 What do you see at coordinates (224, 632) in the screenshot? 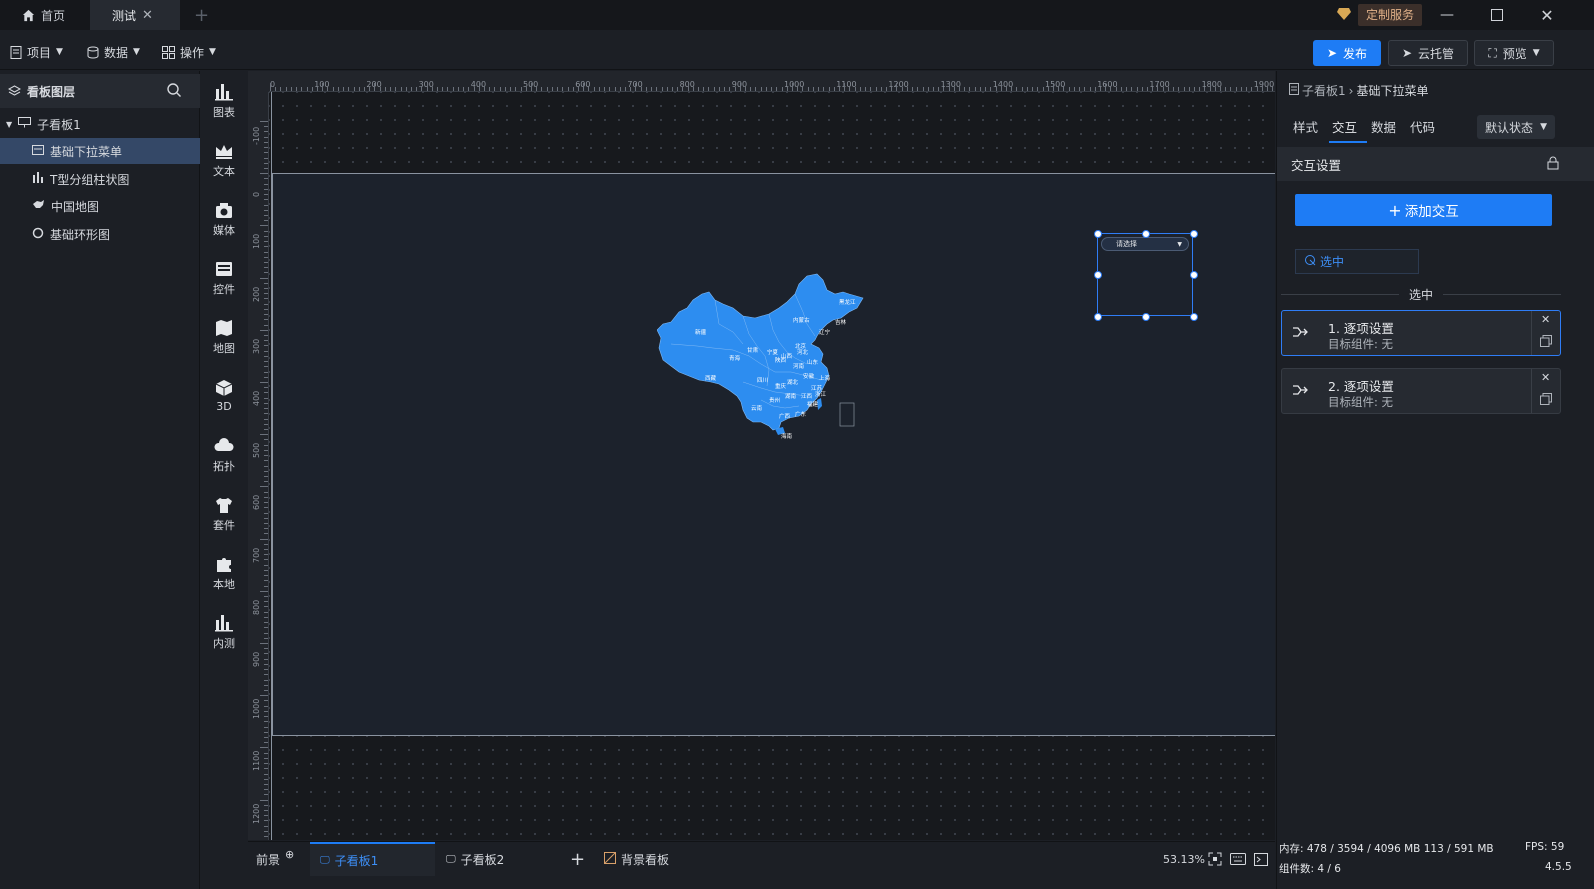
I see `comp-beta: 内测` at bounding box center [224, 632].